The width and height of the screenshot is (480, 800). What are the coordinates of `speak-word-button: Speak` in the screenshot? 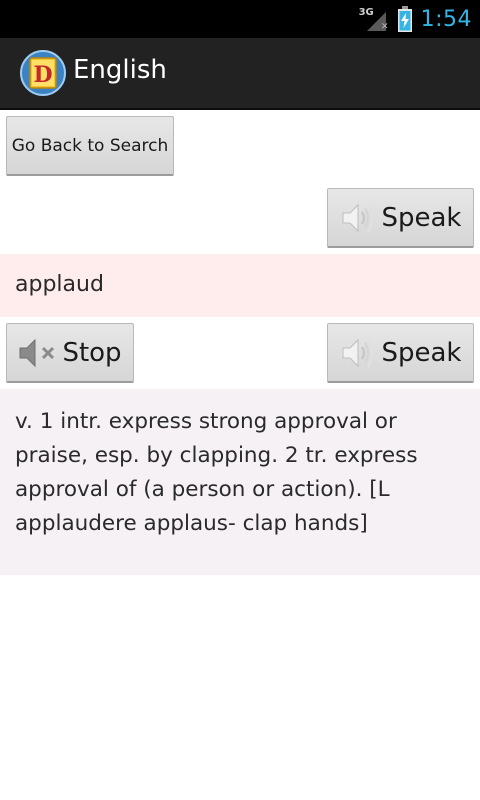 It's located at (400, 218).